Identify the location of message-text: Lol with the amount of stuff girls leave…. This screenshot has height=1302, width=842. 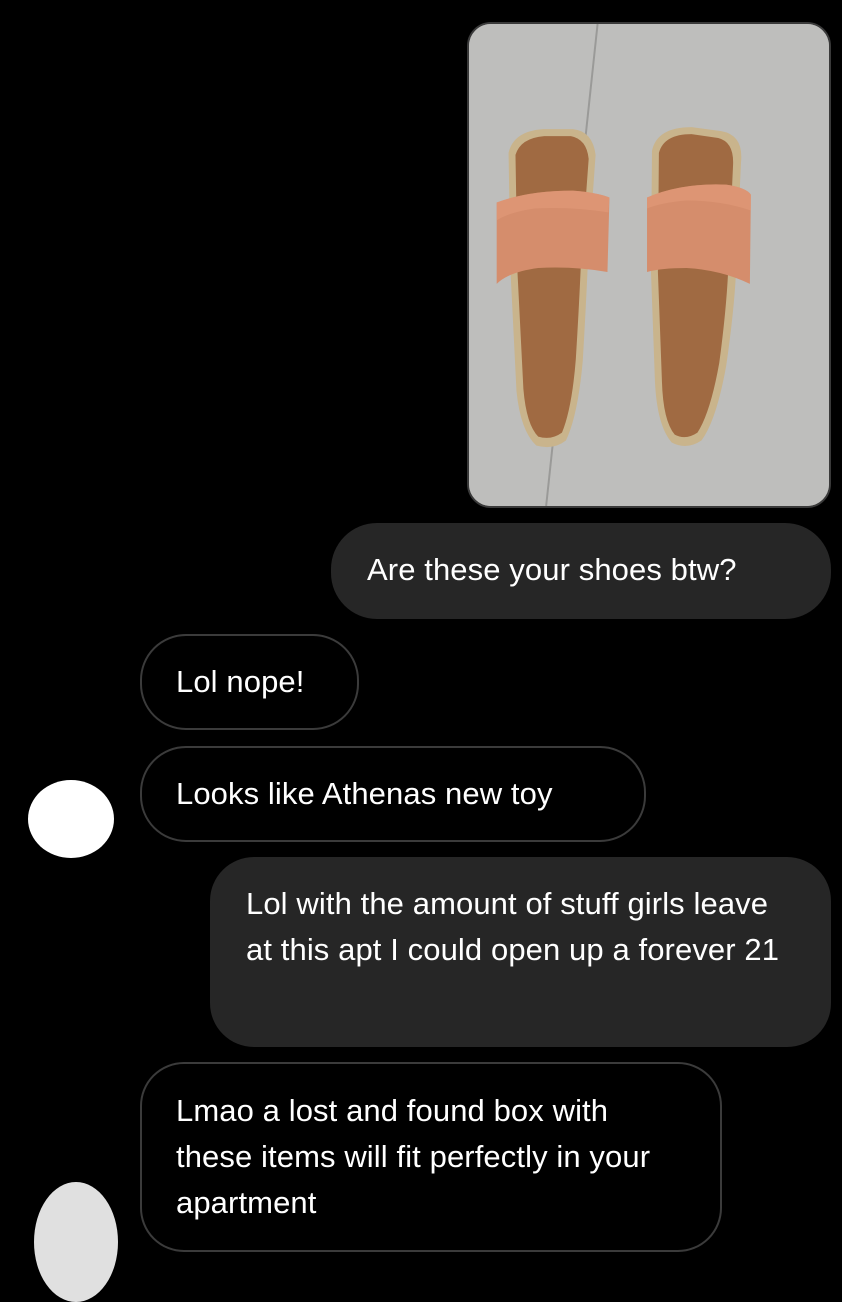
(513, 926).